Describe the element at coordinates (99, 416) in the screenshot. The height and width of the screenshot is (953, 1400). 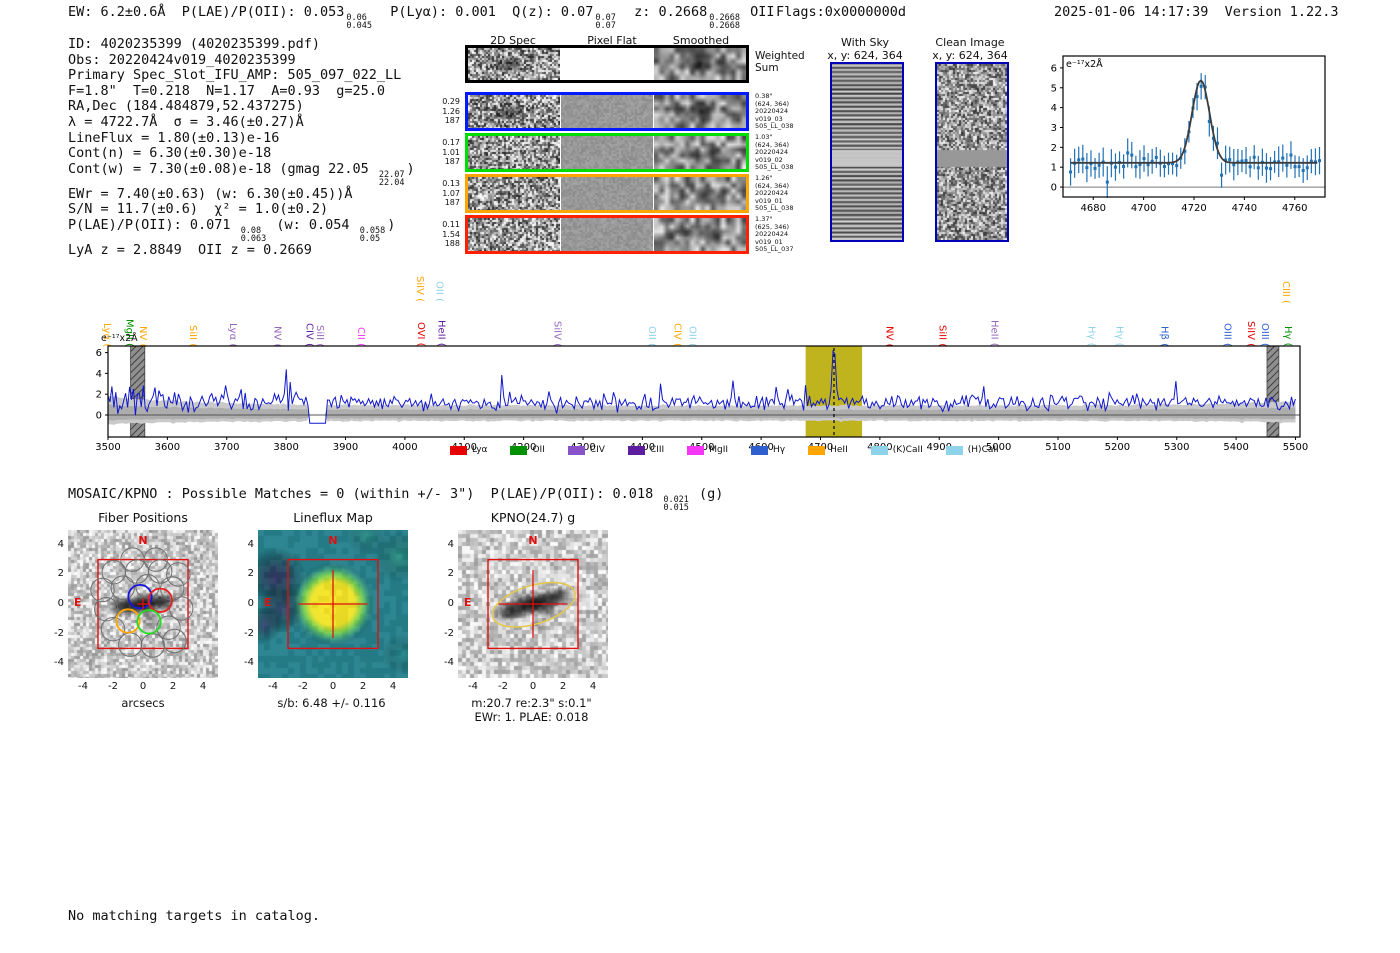
I see `svg-text: 0` at that location.